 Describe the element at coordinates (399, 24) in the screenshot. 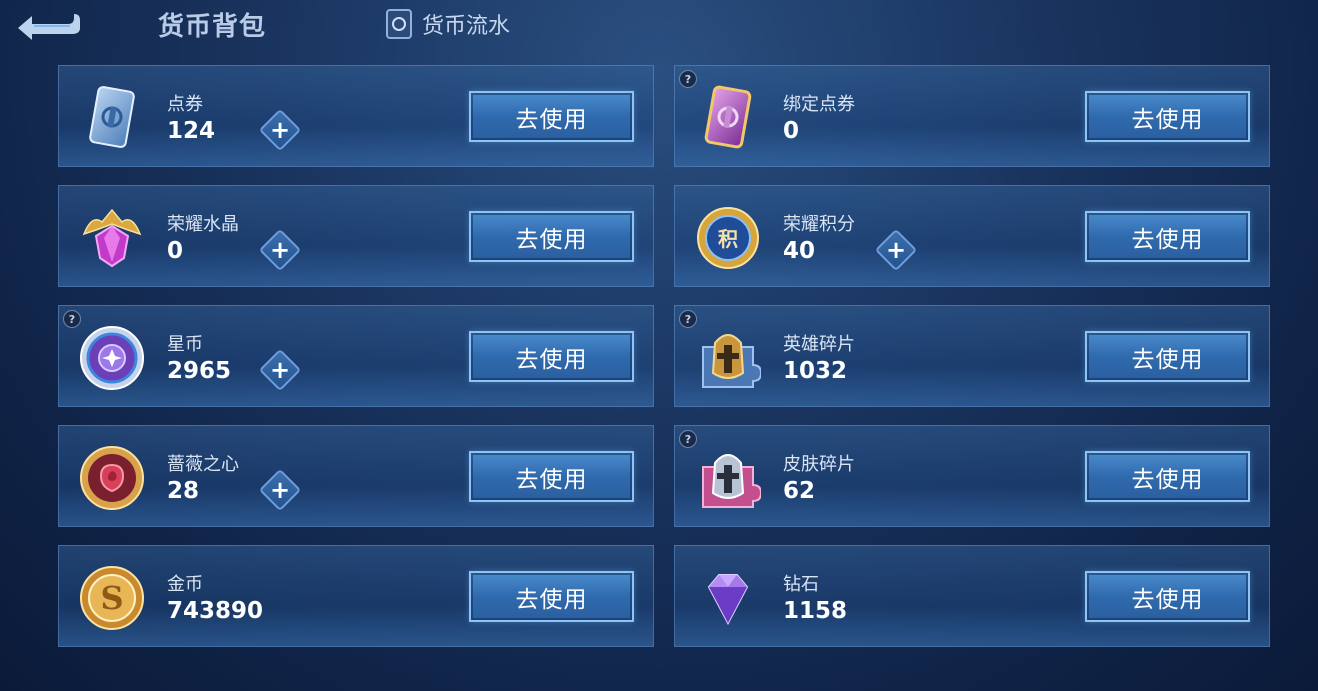

I see `ledger-icon` at that location.